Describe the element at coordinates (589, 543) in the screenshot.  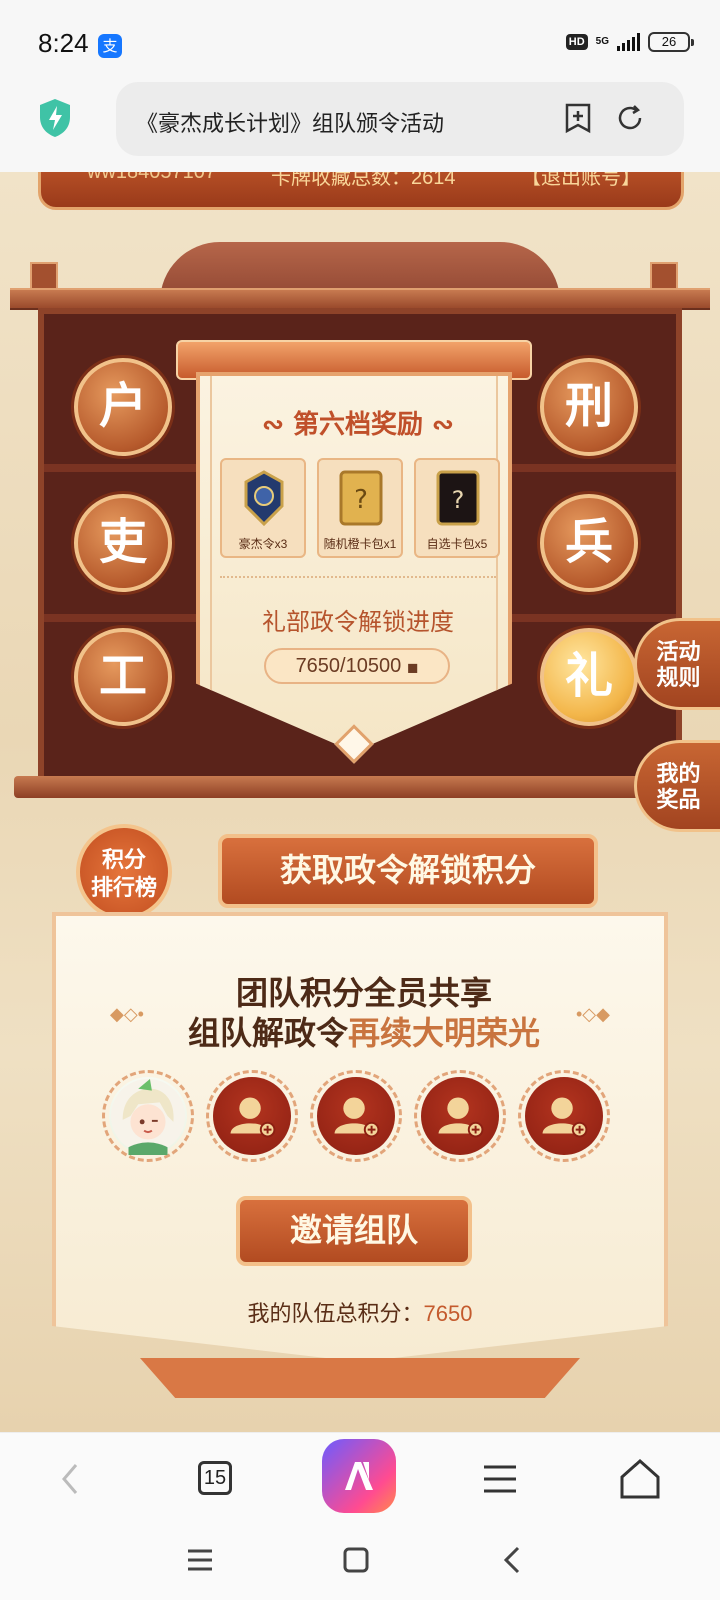
I see `ministry-bing-button: 兵` at that location.